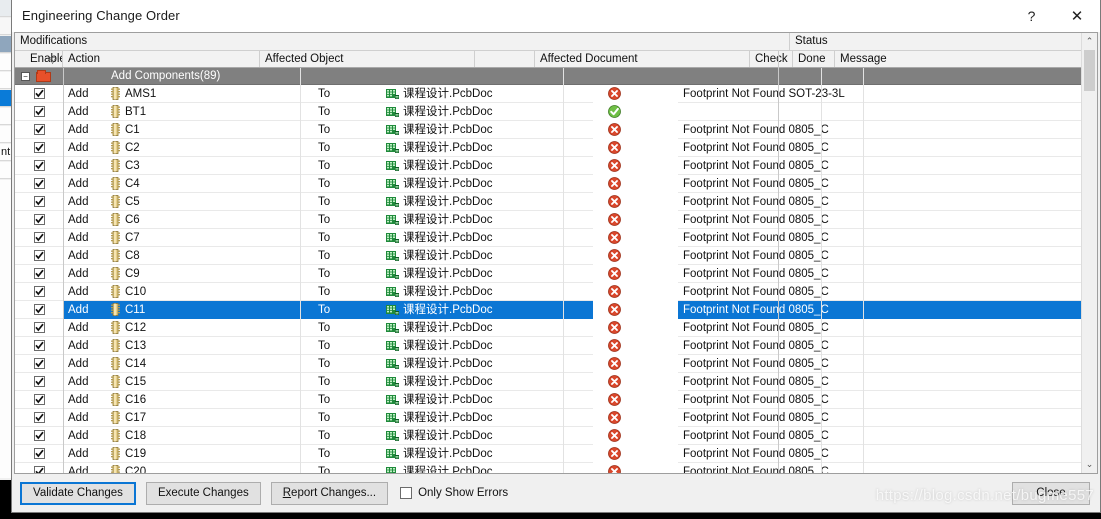 This screenshot has height=519, width=1101. I want to click on scroll-down-arrow-icon: ⌄, so click(1089, 464).